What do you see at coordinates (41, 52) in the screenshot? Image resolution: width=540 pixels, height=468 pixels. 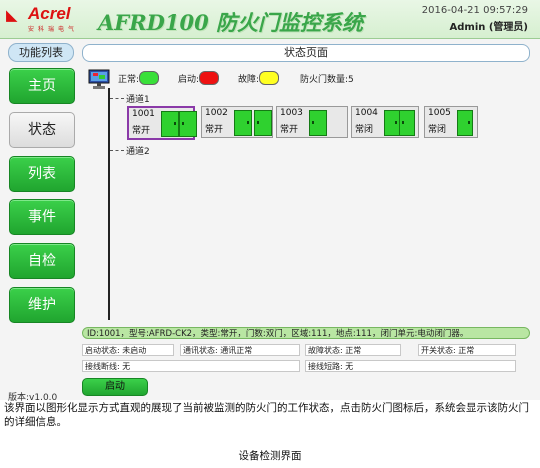 I see `sidebar-title: 功能列表` at bounding box center [41, 52].